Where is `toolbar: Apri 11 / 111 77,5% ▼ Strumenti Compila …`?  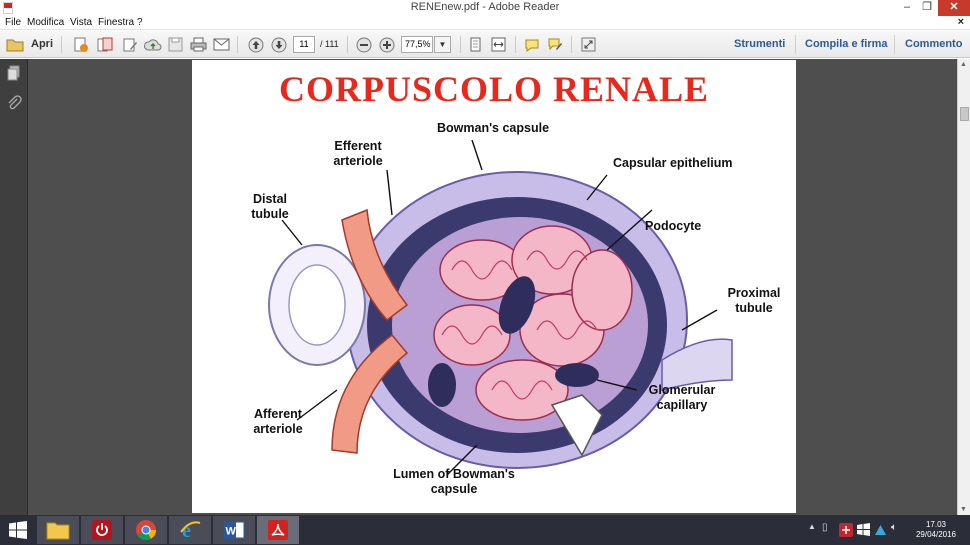
toolbar: Apri 11 / 111 77,5% ▼ Strumenti Compila … is located at coordinates (485, 44).